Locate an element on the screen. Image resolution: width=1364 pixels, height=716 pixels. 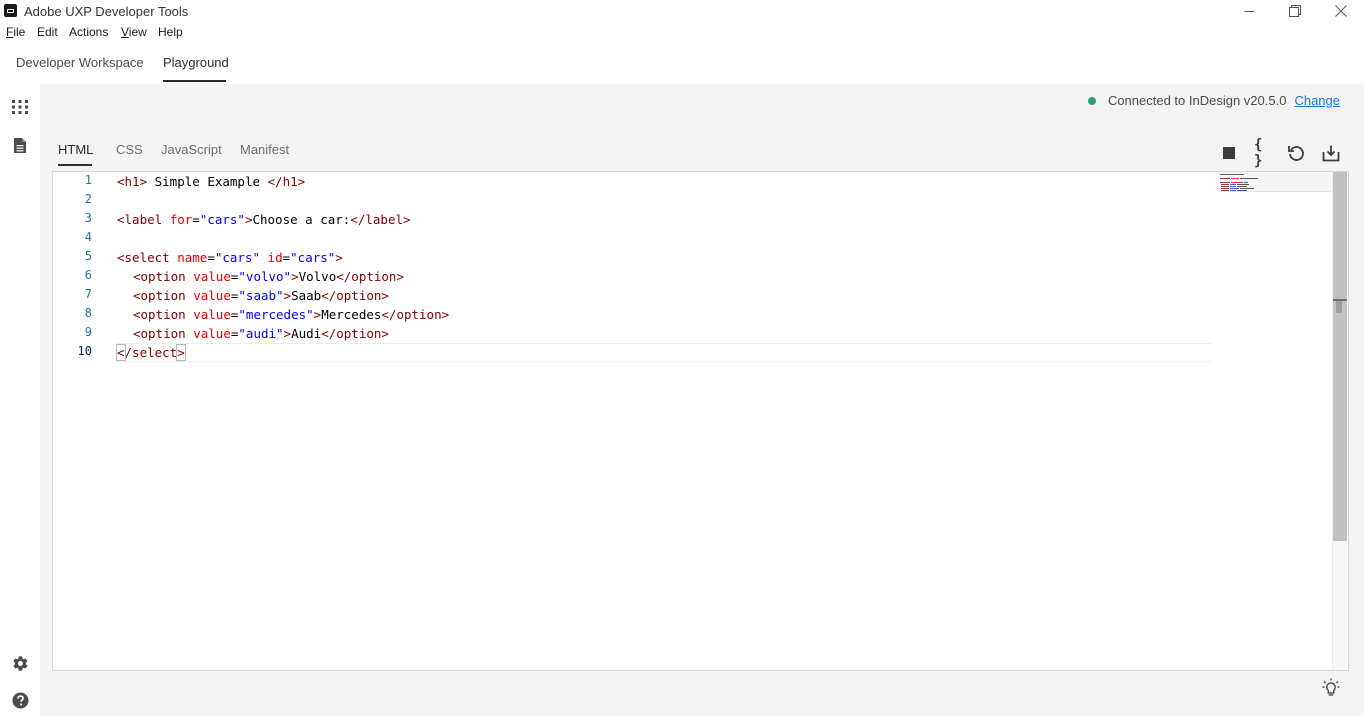
line-number: 8 is located at coordinates (88, 313).